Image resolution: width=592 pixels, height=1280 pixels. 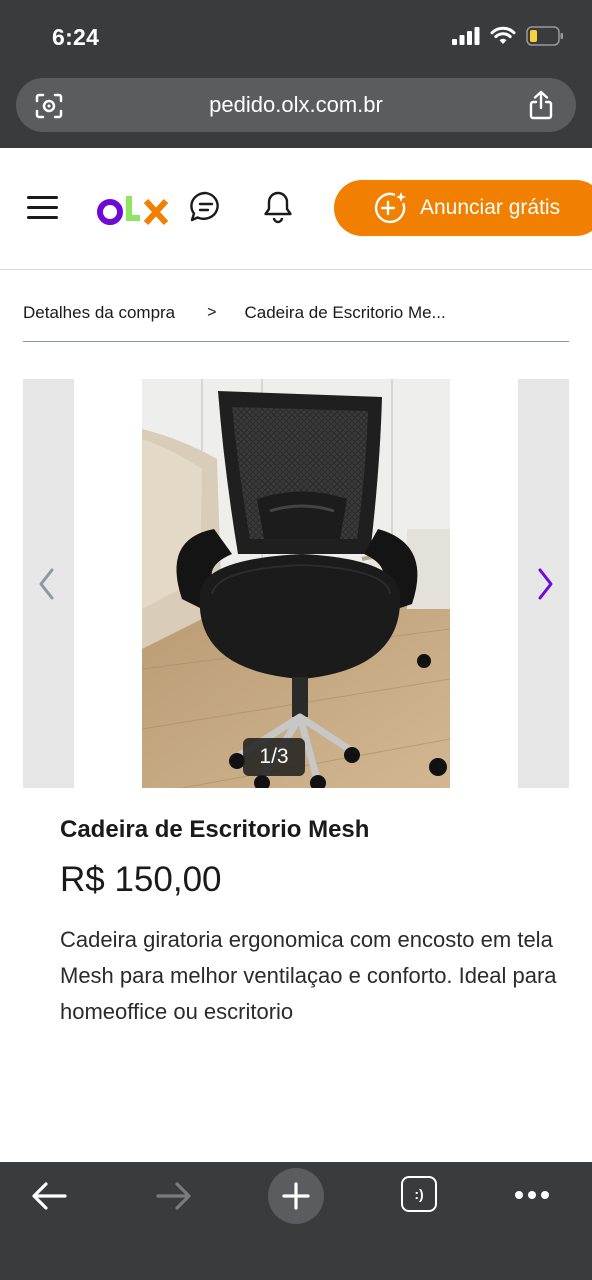 I want to click on address-bar: pedido.olx.com.br, so click(x=296, y=105).